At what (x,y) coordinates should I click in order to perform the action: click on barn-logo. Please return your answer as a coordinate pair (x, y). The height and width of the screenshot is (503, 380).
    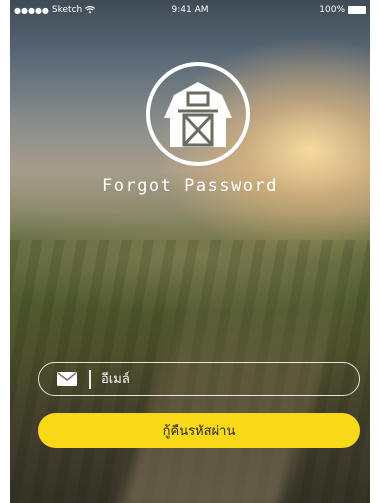
    Looking at the image, I should click on (198, 128).